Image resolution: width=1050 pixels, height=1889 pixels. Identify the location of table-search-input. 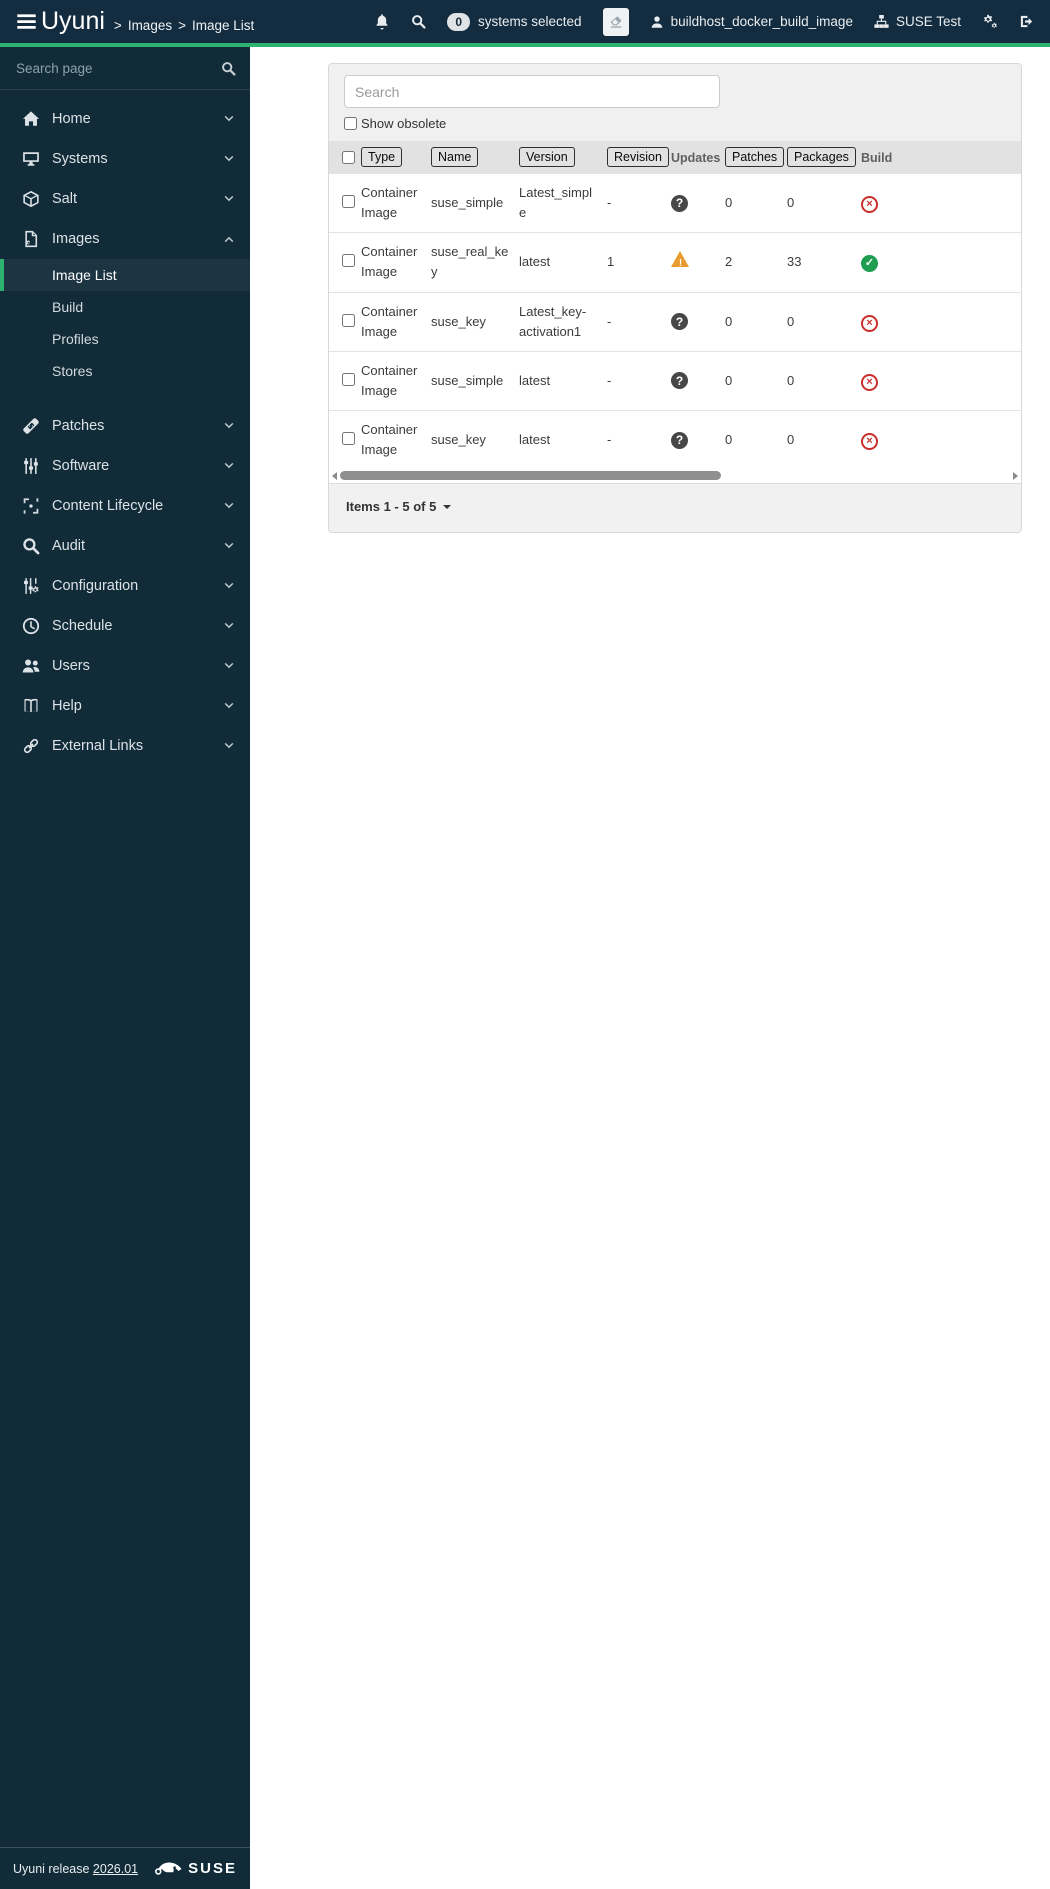
(532, 91).